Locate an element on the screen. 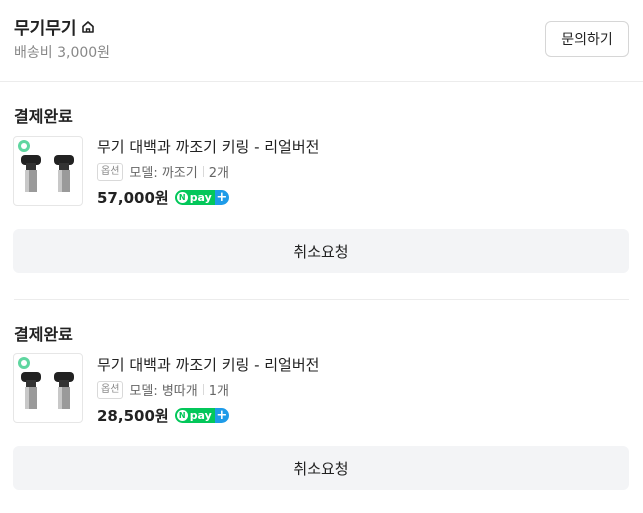 The height and width of the screenshot is (513, 643). price-row: 57,000원 Npay + is located at coordinates (163, 197).